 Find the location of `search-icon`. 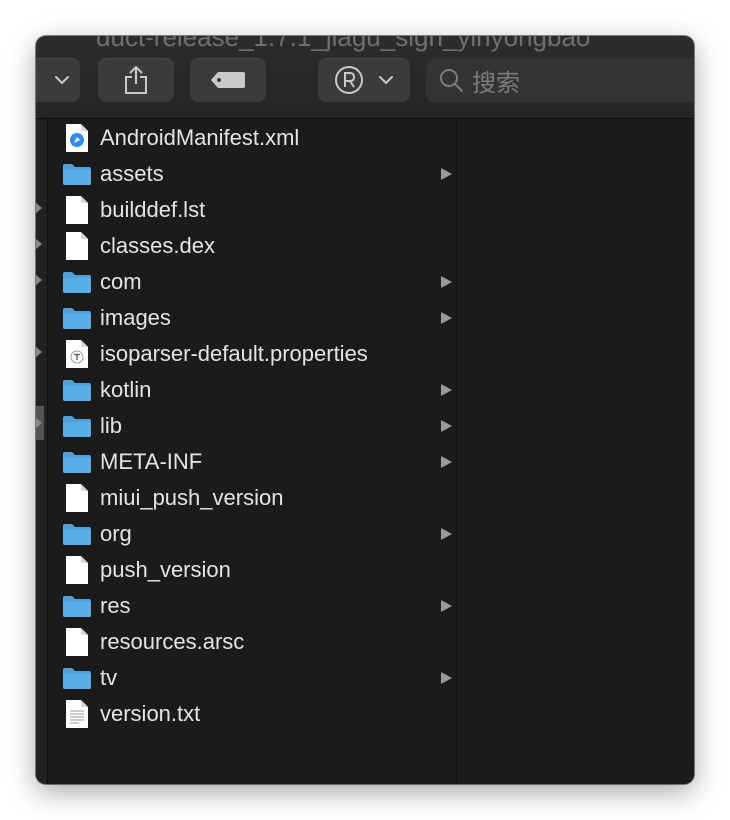

search-icon is located at coordinates (451, 80).